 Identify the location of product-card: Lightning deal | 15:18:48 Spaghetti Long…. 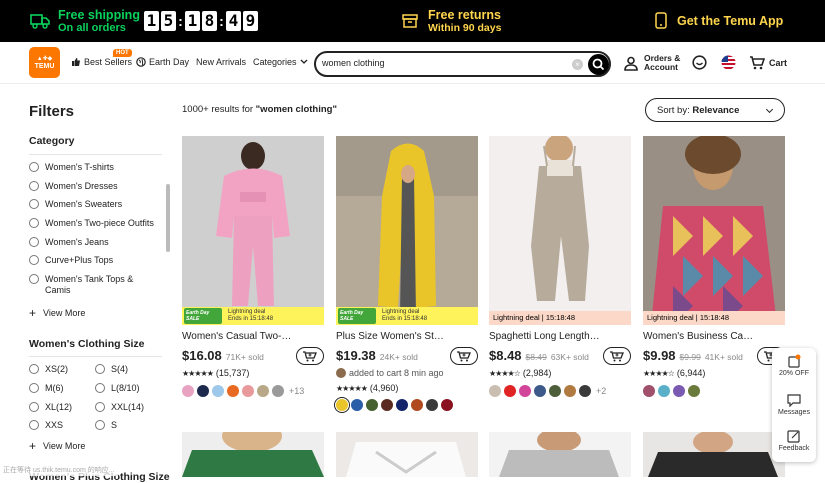
(560, 266).